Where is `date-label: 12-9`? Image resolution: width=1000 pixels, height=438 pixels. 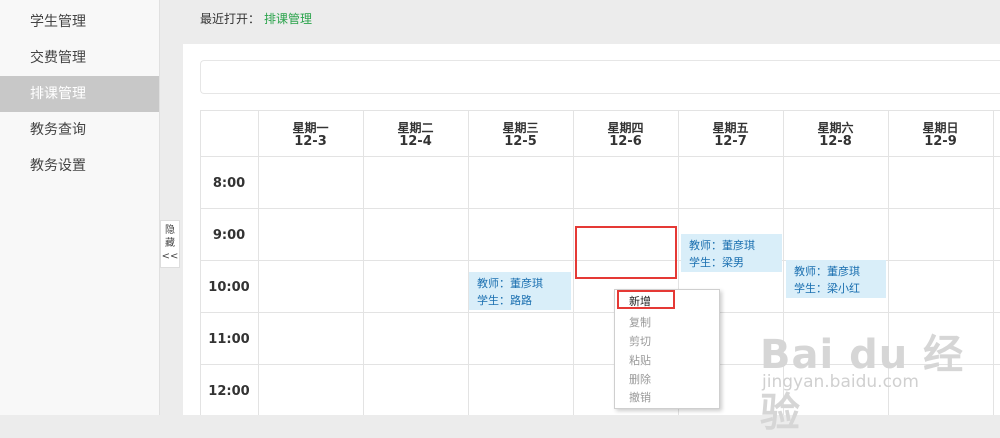
date-label: 12-9 is located at coordinates (940, 141).